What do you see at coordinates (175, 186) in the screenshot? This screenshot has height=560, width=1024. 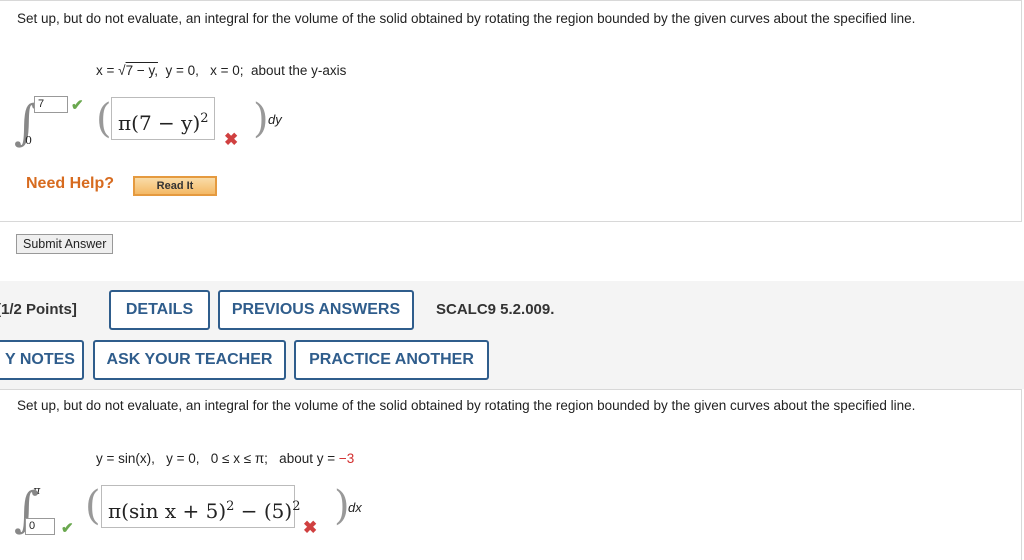 I see `read-it-button: Read It` at bounding box center [175, 186].